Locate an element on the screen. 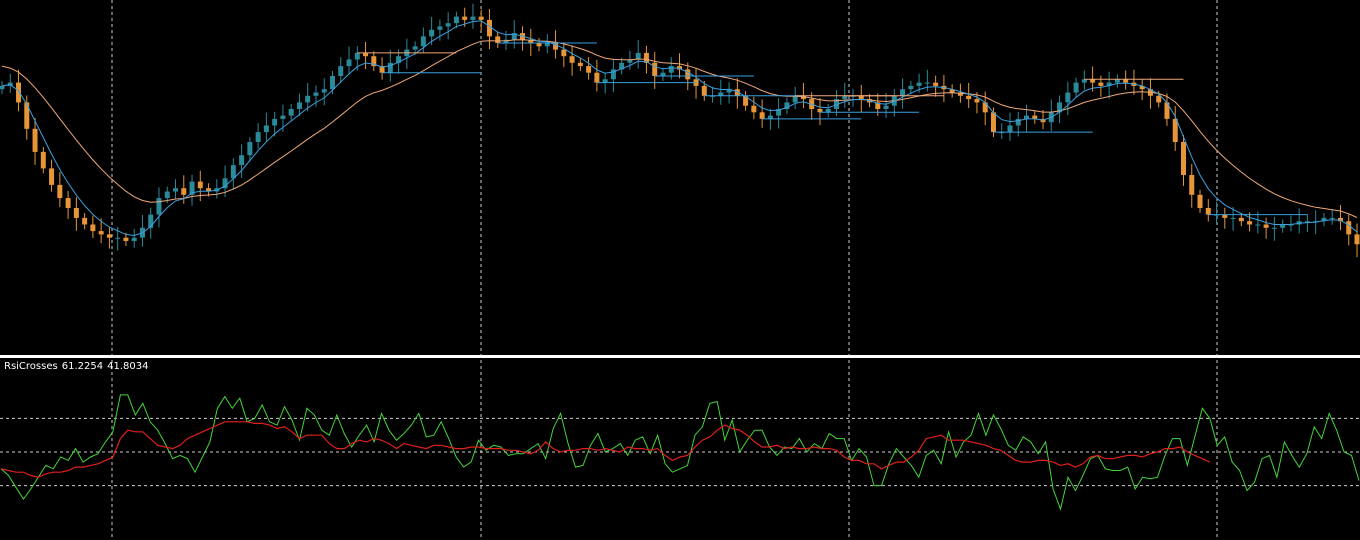  indicator-name: RsiCrosses is located at coordinates (31, 366).